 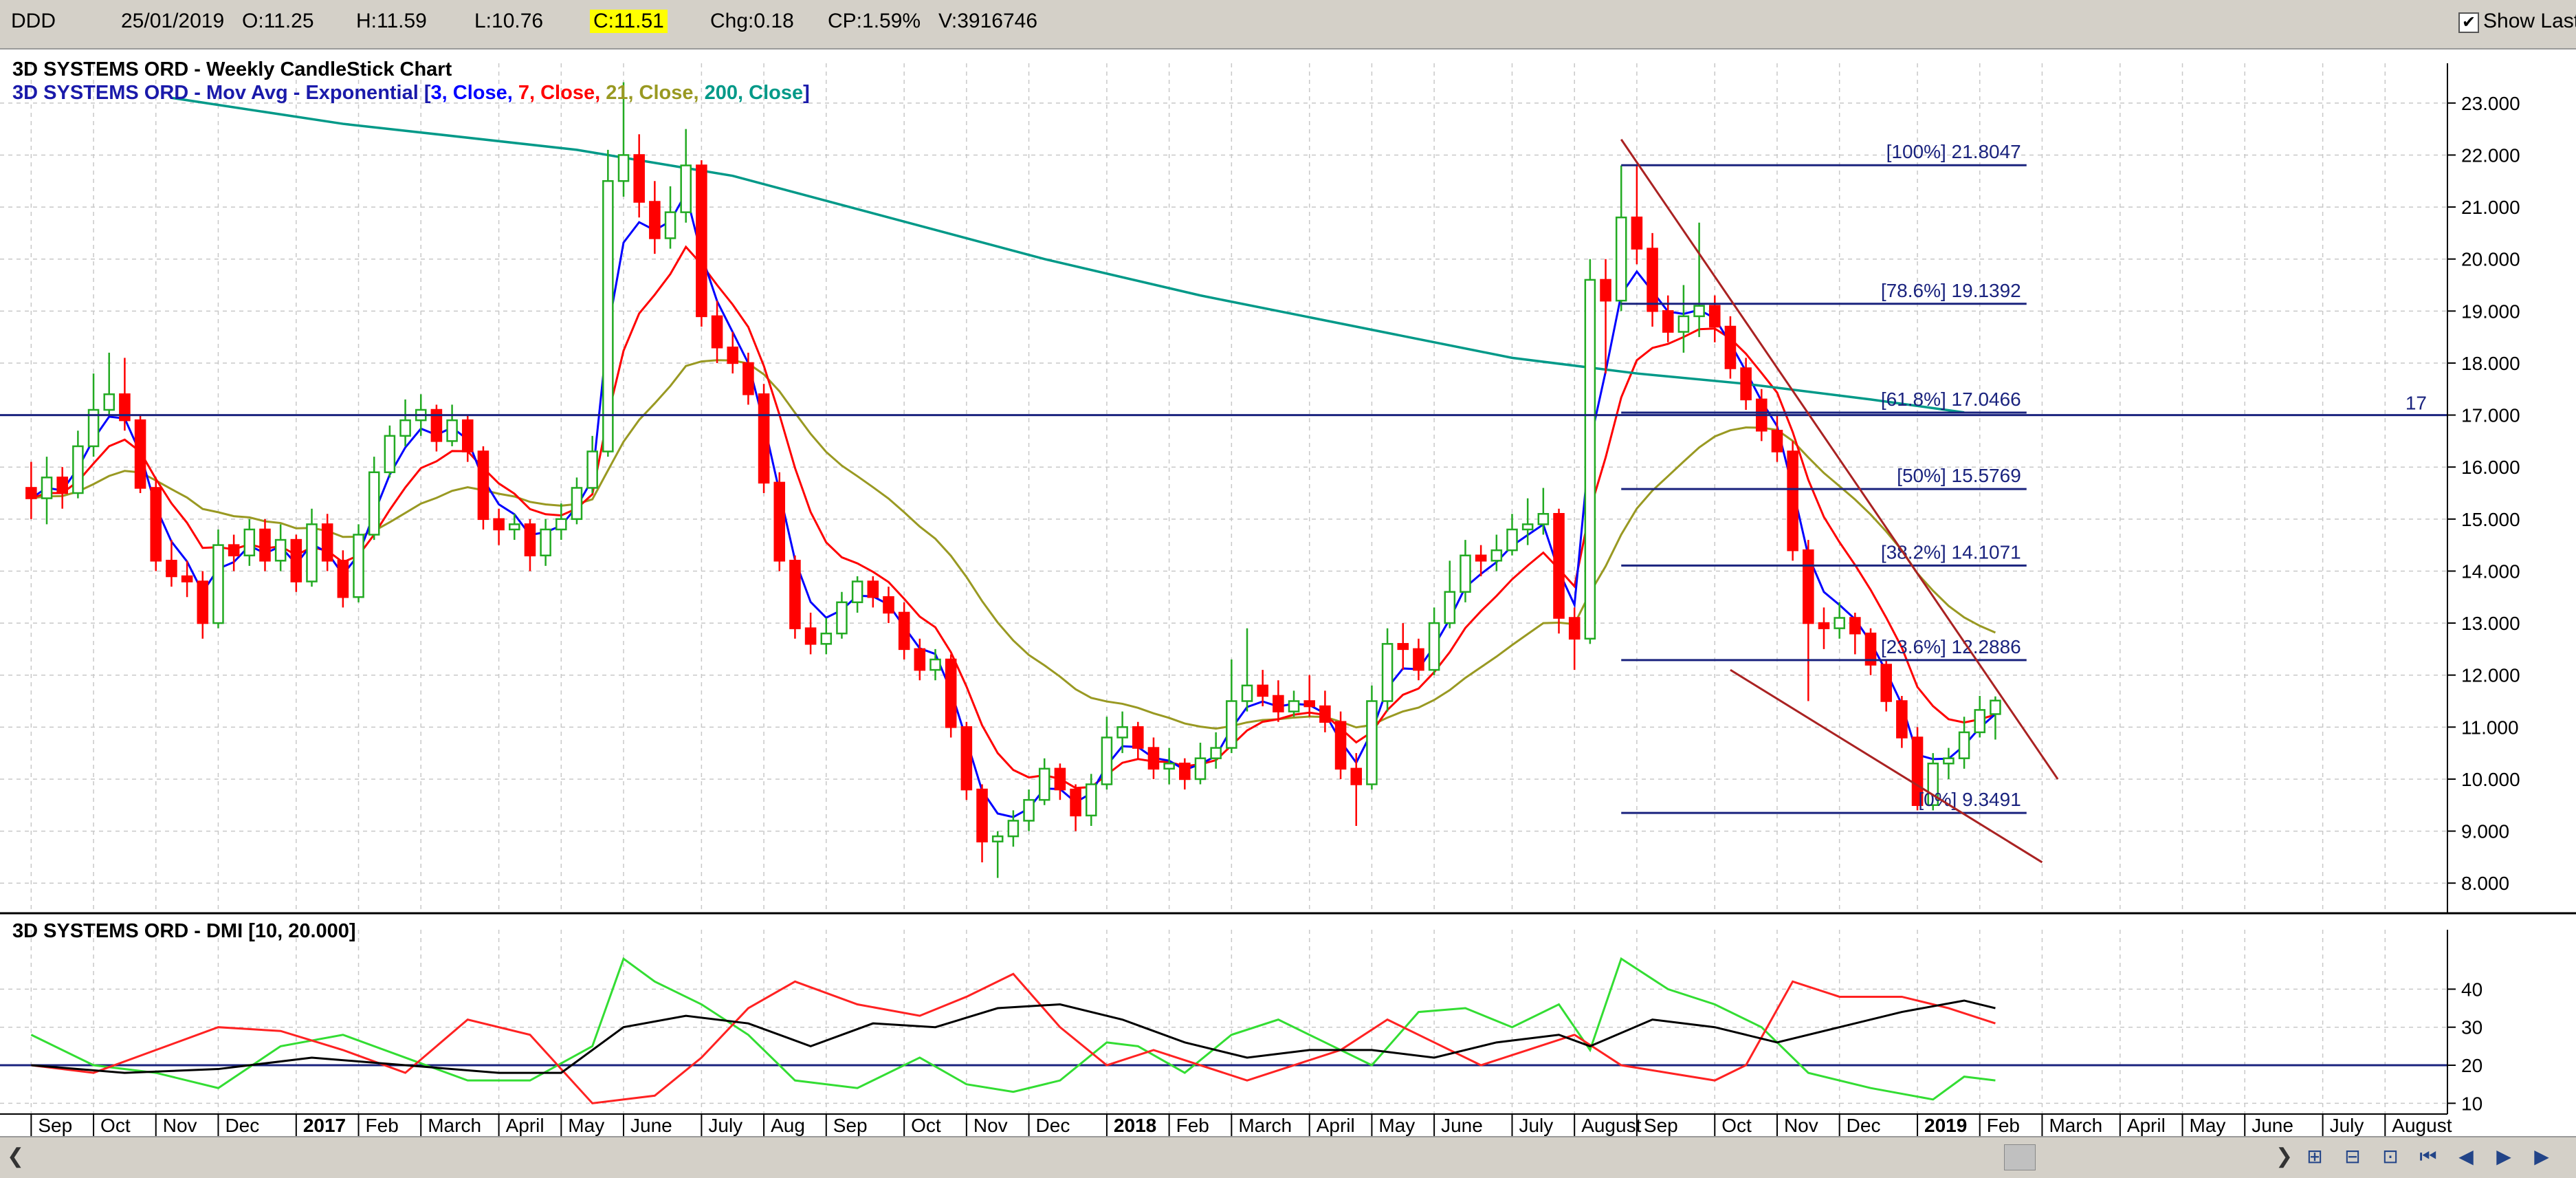 What do you see at coordinates (1336, 1125) in the screenshot?
I see `time-tick-label: April` at bounding box center [1336, 1125].